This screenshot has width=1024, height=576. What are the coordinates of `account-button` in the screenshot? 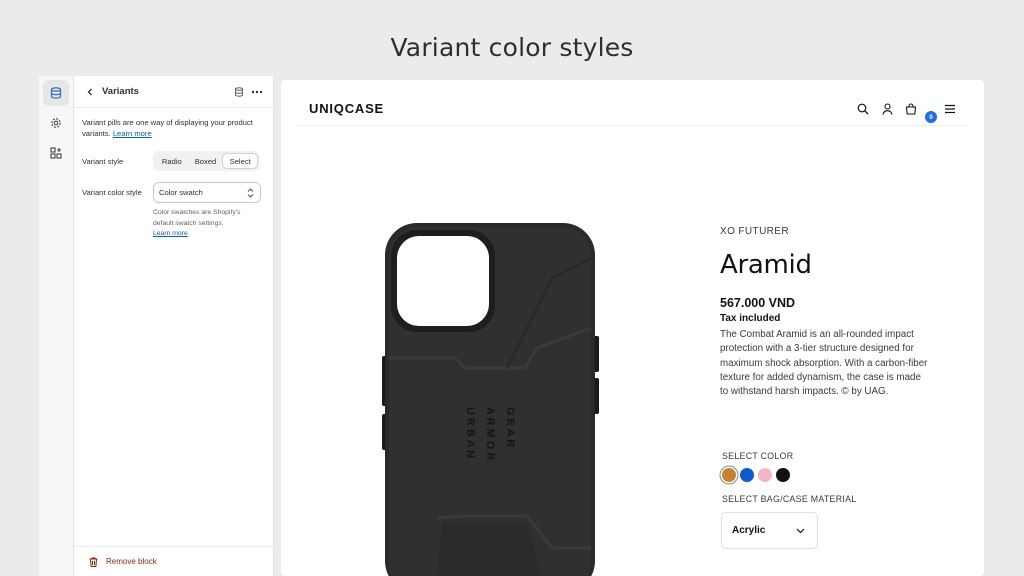 It's located at (887, 109).